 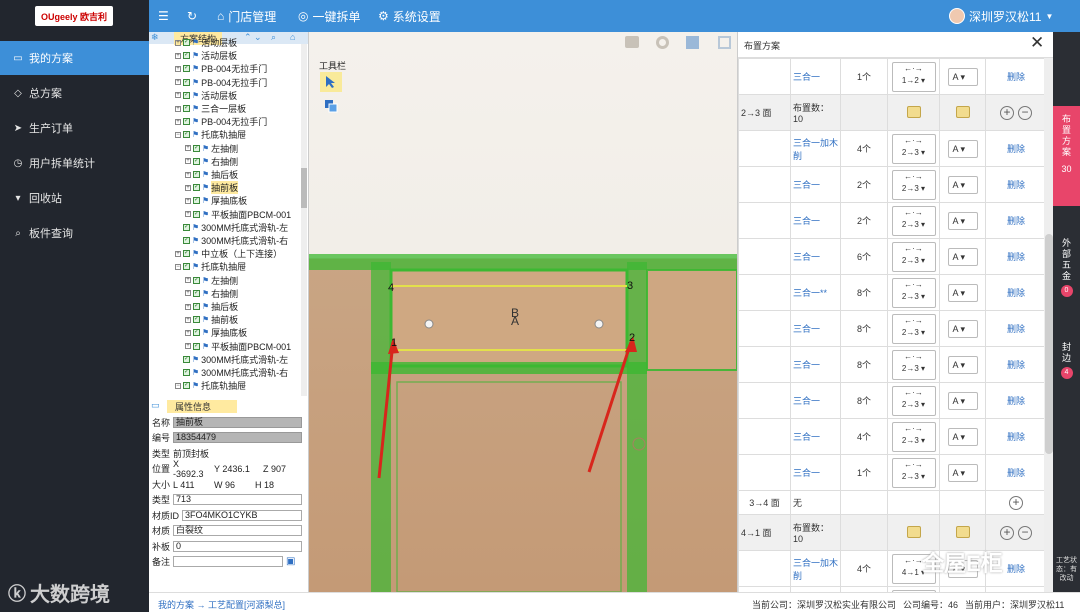 What do you see at coordinates (258, 37) in the screenshot?
I see `expand-all-icon: ⌄` at bounding box center [258, 37].